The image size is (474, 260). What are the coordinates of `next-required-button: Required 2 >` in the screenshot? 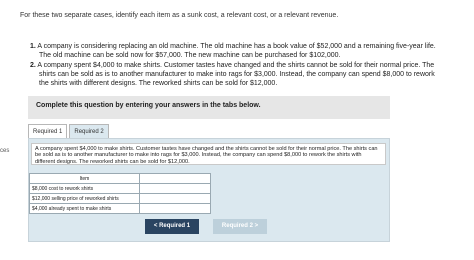 It's located at (240, 226).